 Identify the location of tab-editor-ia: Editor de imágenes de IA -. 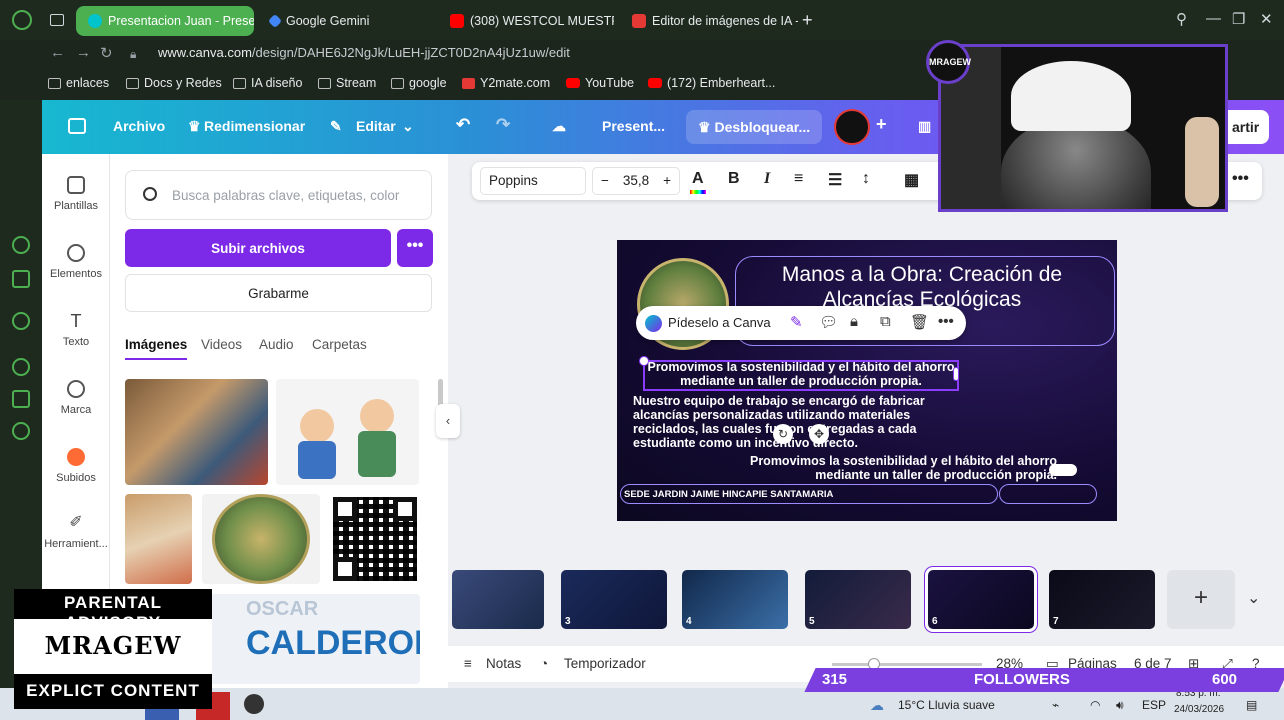
(709, 21).